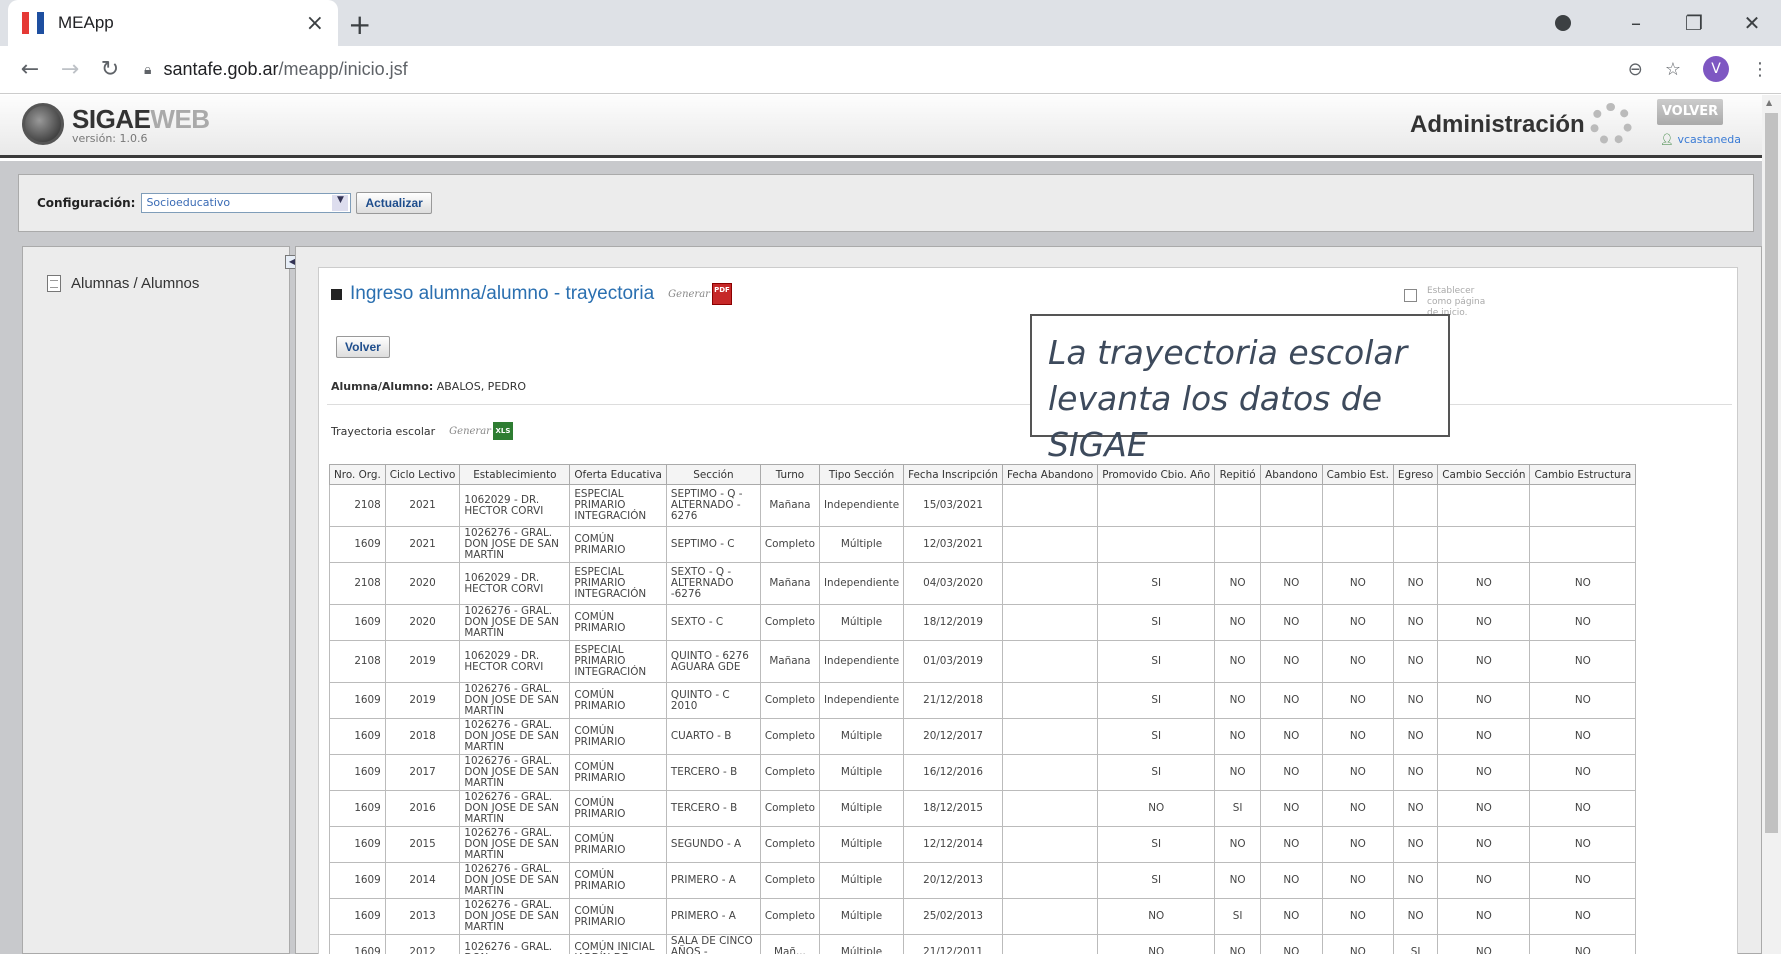  I want to click on table-cell: COMÚN PRIMARIO, so click(618, 844).